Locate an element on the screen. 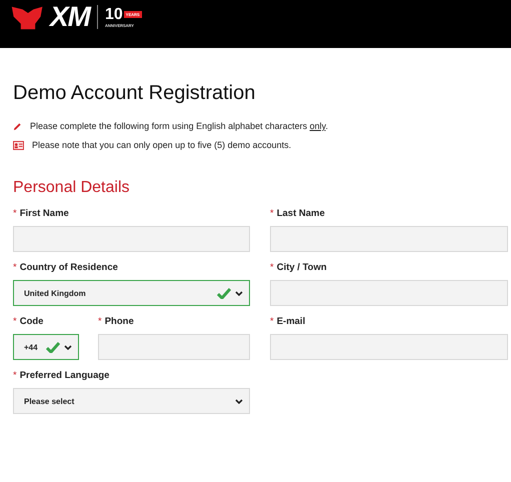 The height and width of the screenshot is (482, 511). field-label: Last Name is located at coordinates (300, 213).